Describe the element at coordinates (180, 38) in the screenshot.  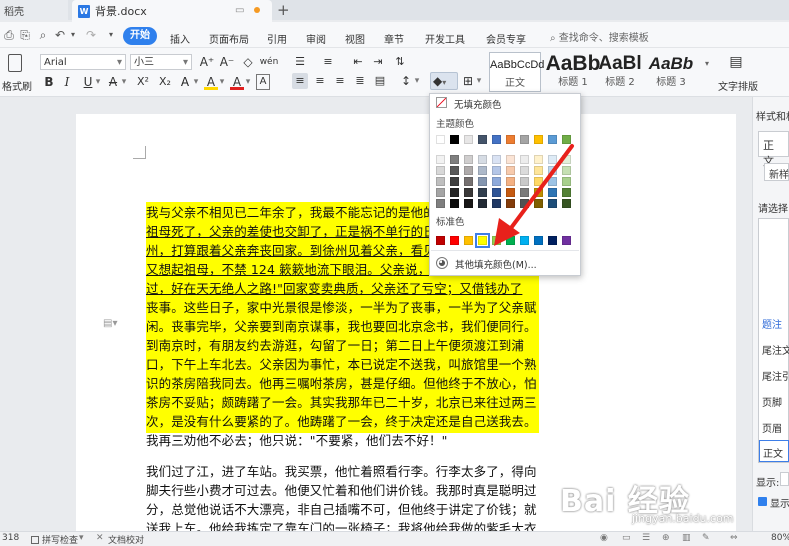
I see `tab-insert: 插入` at that location.